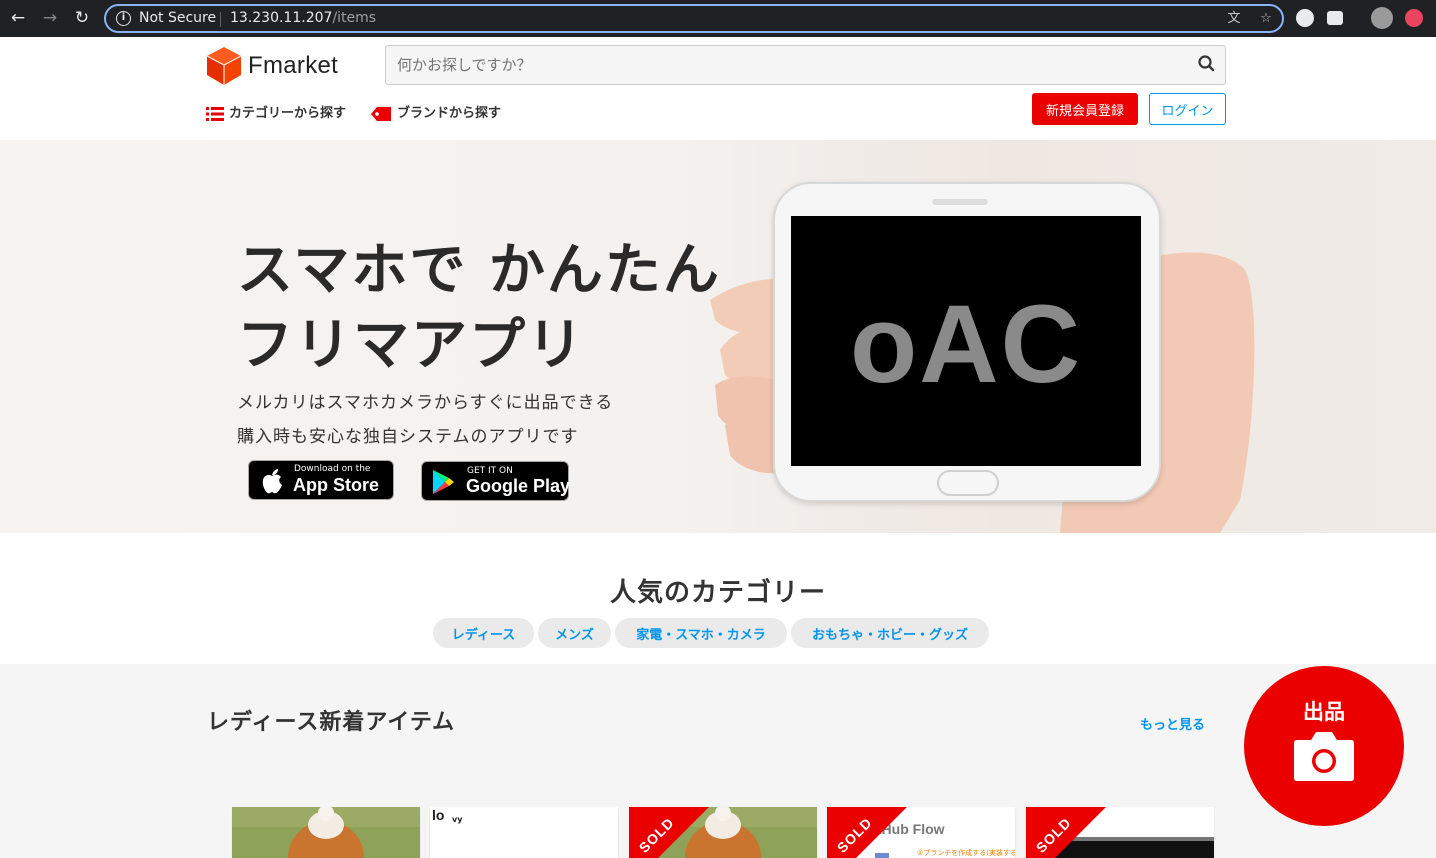  Describe the element at coordinates (1085, 109) in the screenshot. I see `signup-button: 新規会員登録` at that location.